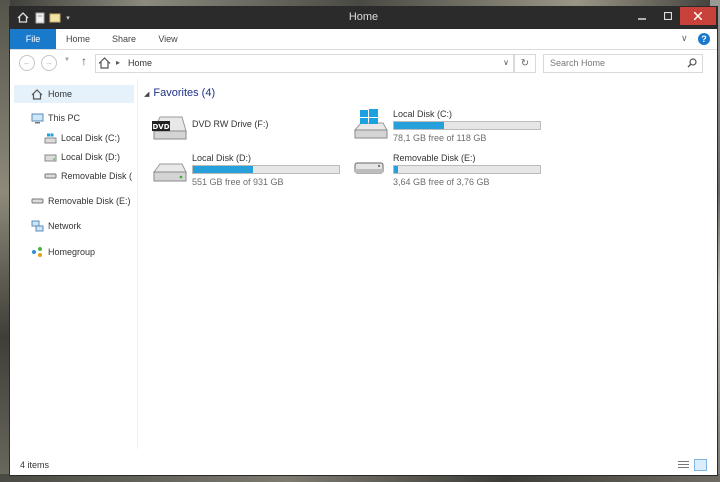 Image resolution: width=720 pixels, height=482 pixels. Describe the element at coordinates (91, 138) in the screenshot. I see `sidebar-item-label: Local Disk (C:)` at that location.